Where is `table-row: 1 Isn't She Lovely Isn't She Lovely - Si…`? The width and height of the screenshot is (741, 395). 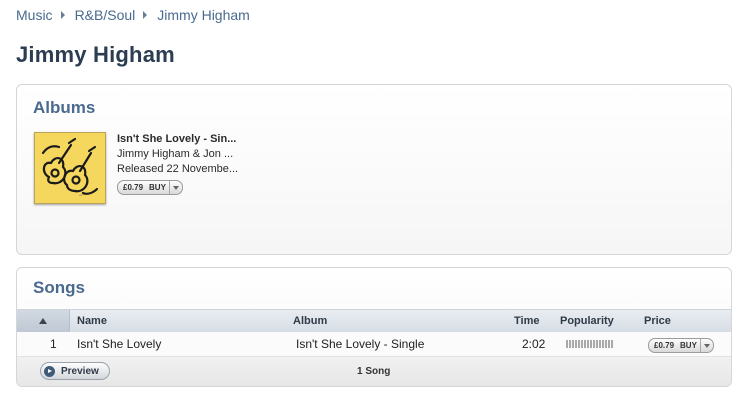
table-row: 1 Isn't She Lovely Isn't She Lovely - Si… is located at coordinates (374, 344).